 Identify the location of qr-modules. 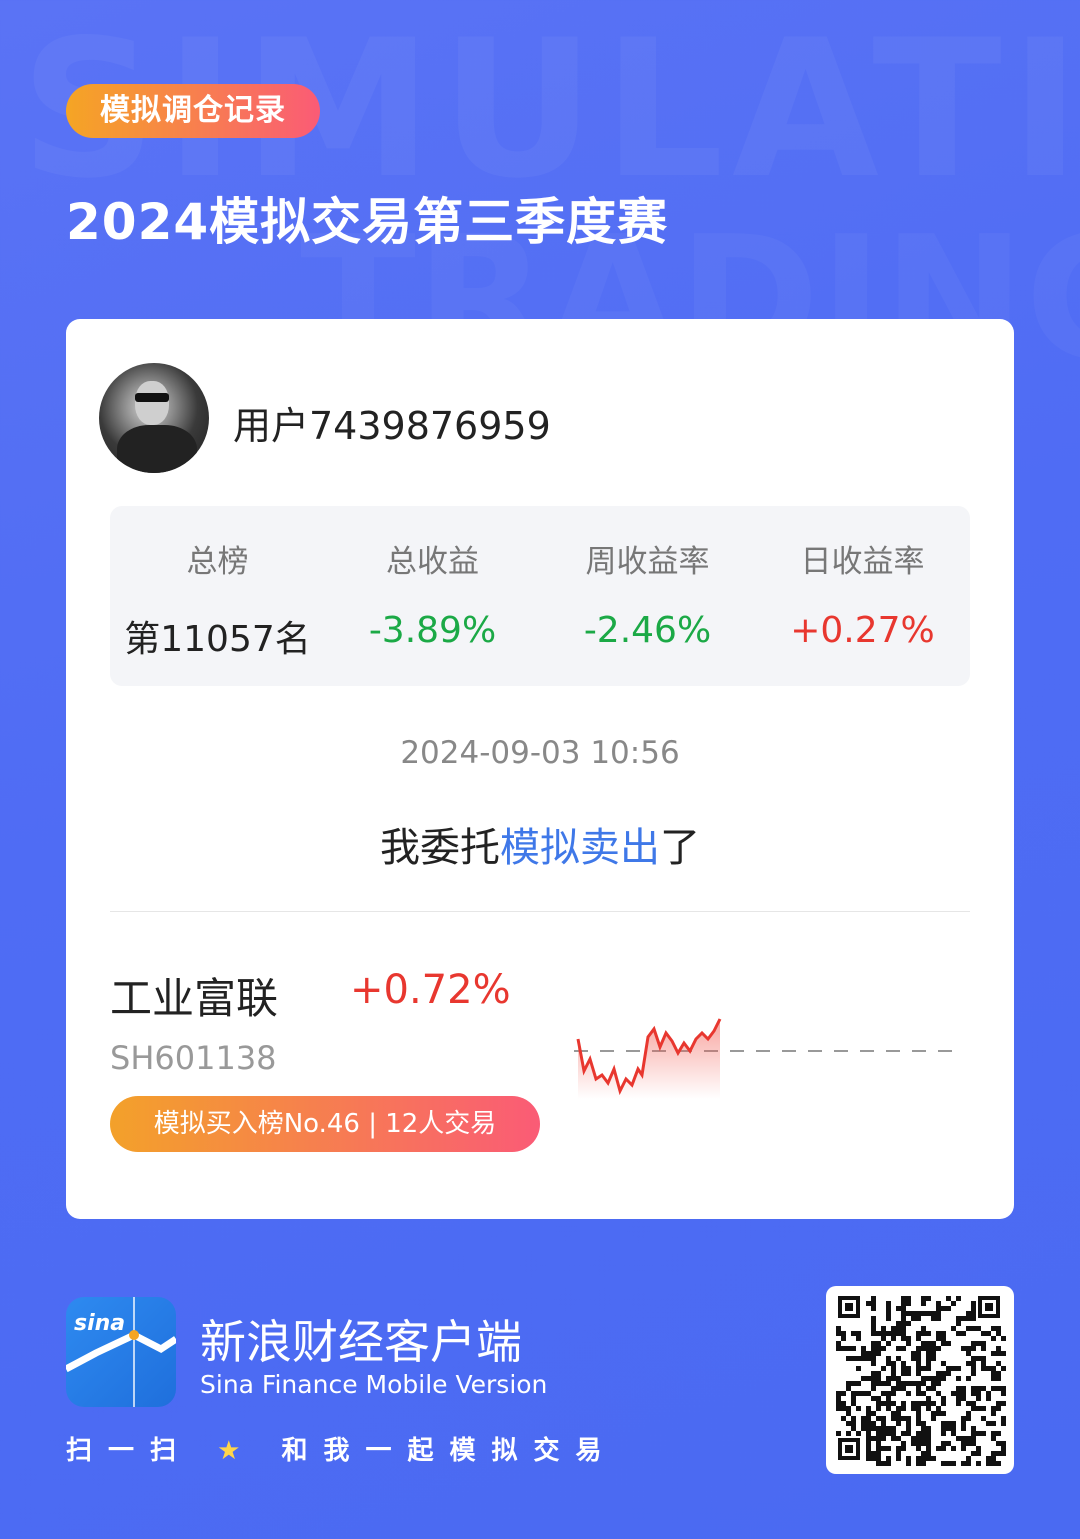
(921, 1381).